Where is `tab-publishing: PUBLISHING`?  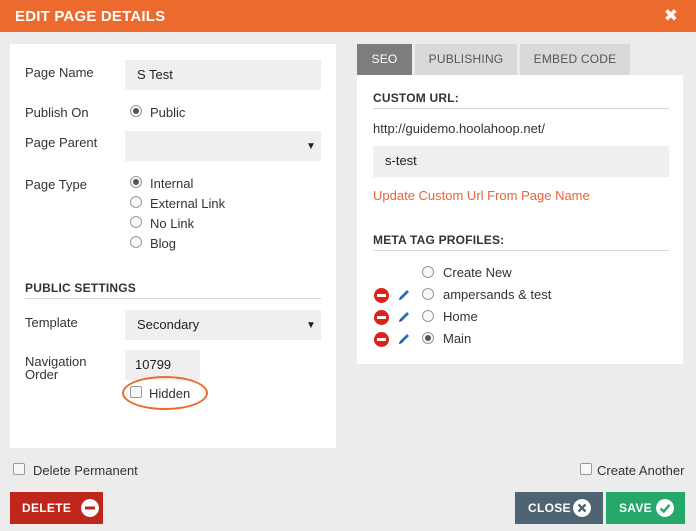
tab-publishing: PUBLISHING is located at coordinates (466, 59).